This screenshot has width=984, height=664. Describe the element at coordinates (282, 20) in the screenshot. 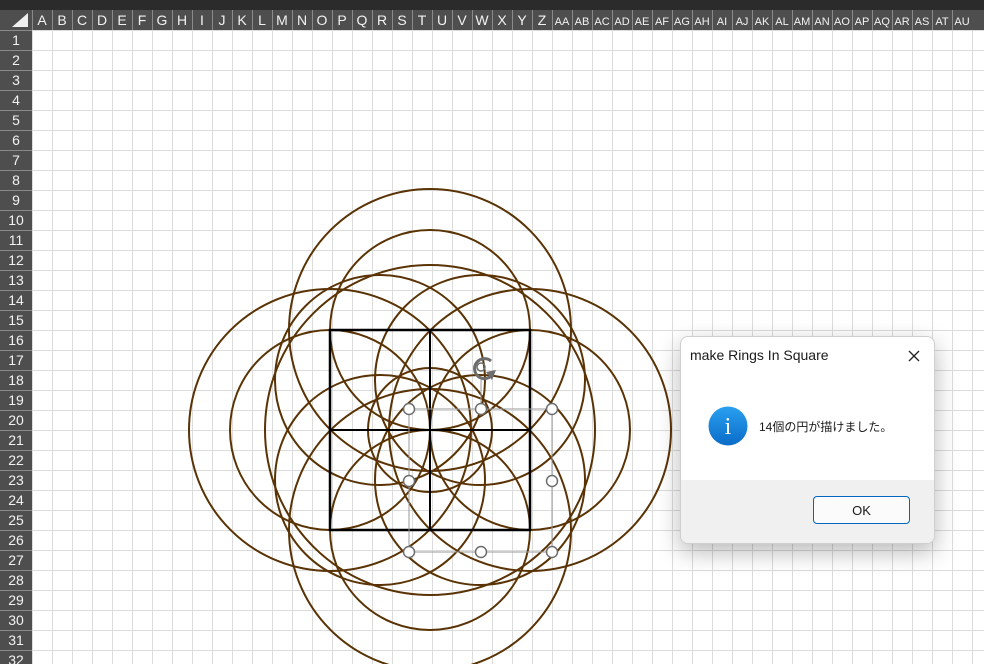

I see `column-header: M` at that location.